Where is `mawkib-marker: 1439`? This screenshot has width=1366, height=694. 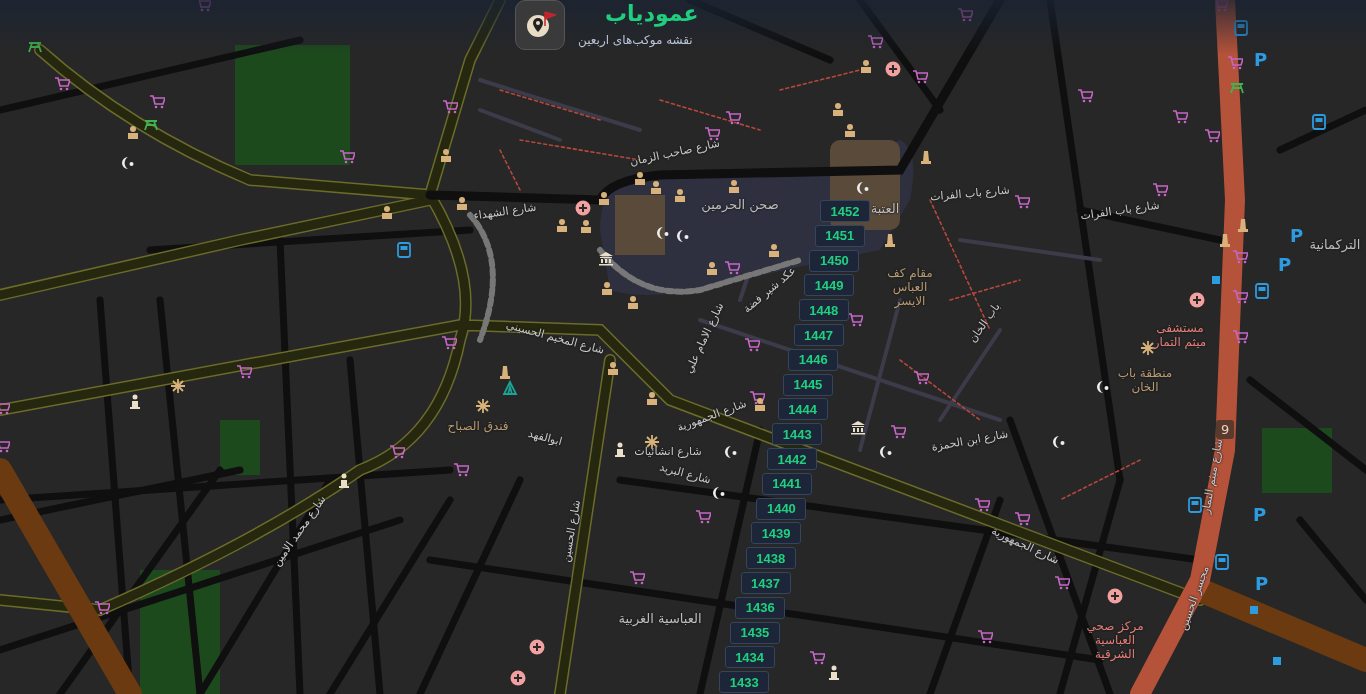 mawkib-marker: 1439 is located at coordinates (776, 533).